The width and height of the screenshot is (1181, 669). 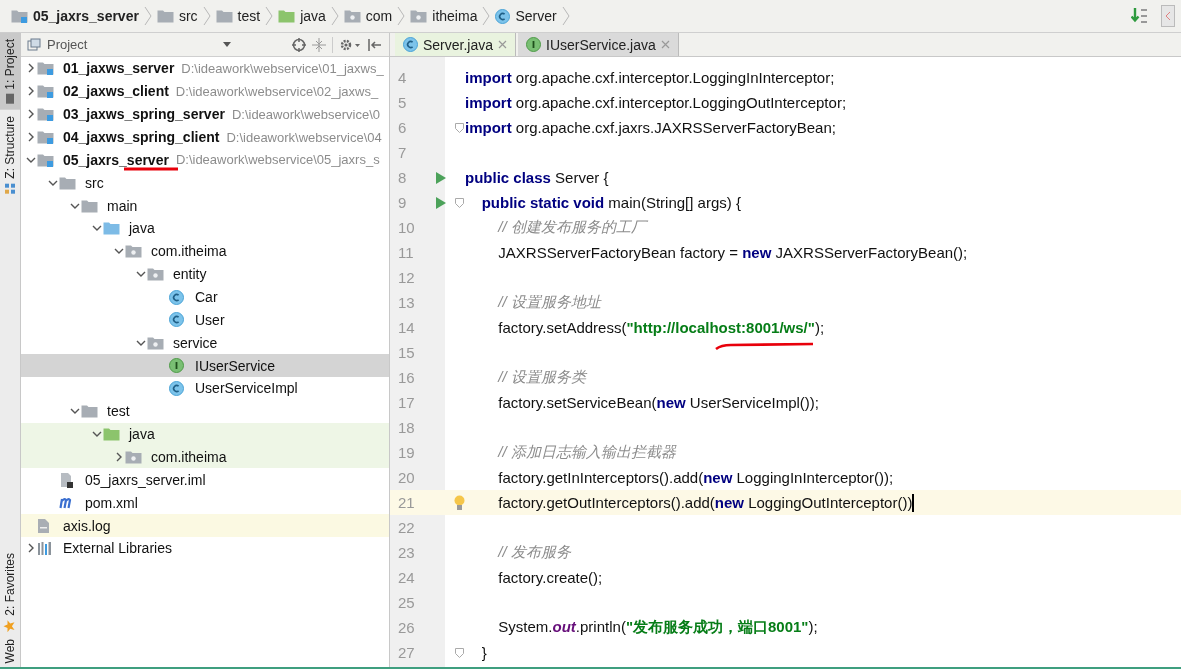 I want to click on hide-panel-icon, so click(x=375, y=44).